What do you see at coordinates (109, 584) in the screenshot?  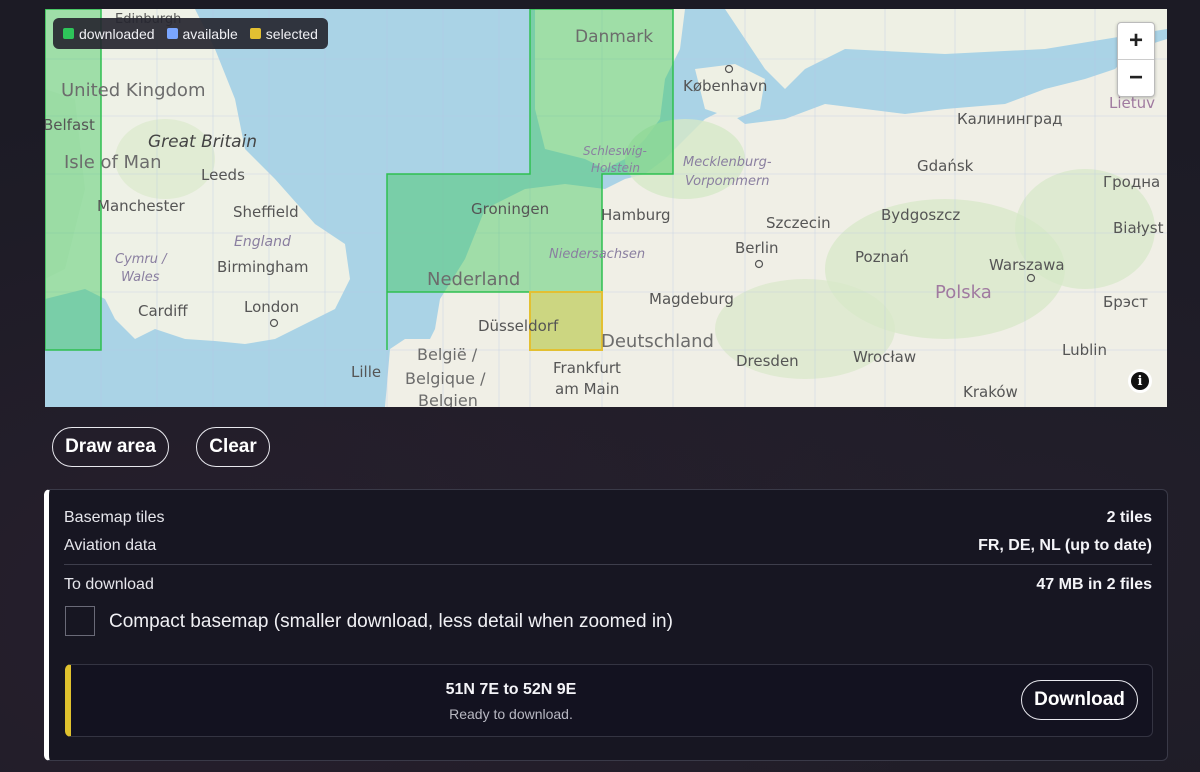 I see `to-download-label: To download` at bounding box center [109, 584].